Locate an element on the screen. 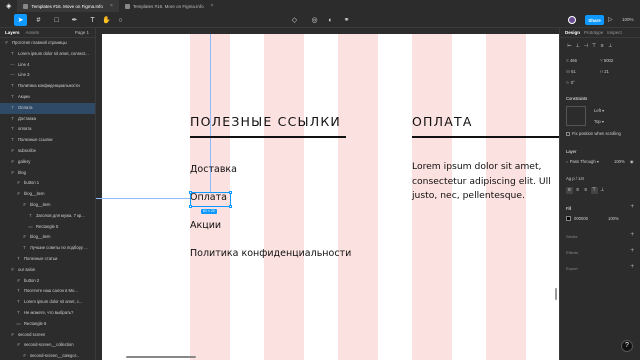 The height and width of the screenshot is (360, 640). browser-tab-active: Templates #16. Move on Figma.Info × is located at coordinates (68, 6).